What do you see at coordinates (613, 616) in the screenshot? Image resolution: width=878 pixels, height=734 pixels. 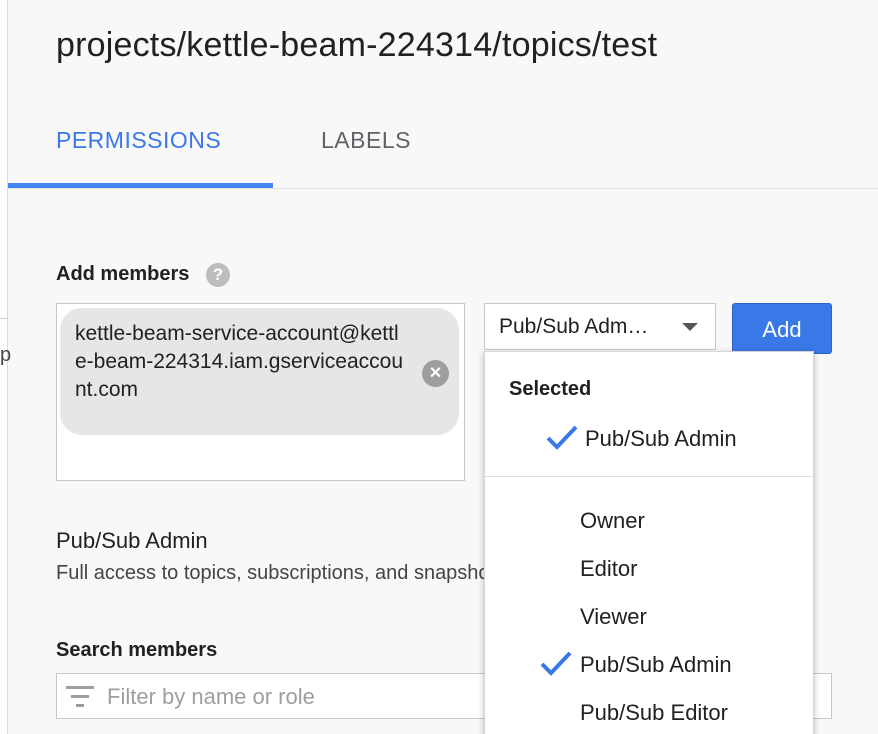 I see `dropdown-item-label: Viewer` at bounding box center [613, 616].